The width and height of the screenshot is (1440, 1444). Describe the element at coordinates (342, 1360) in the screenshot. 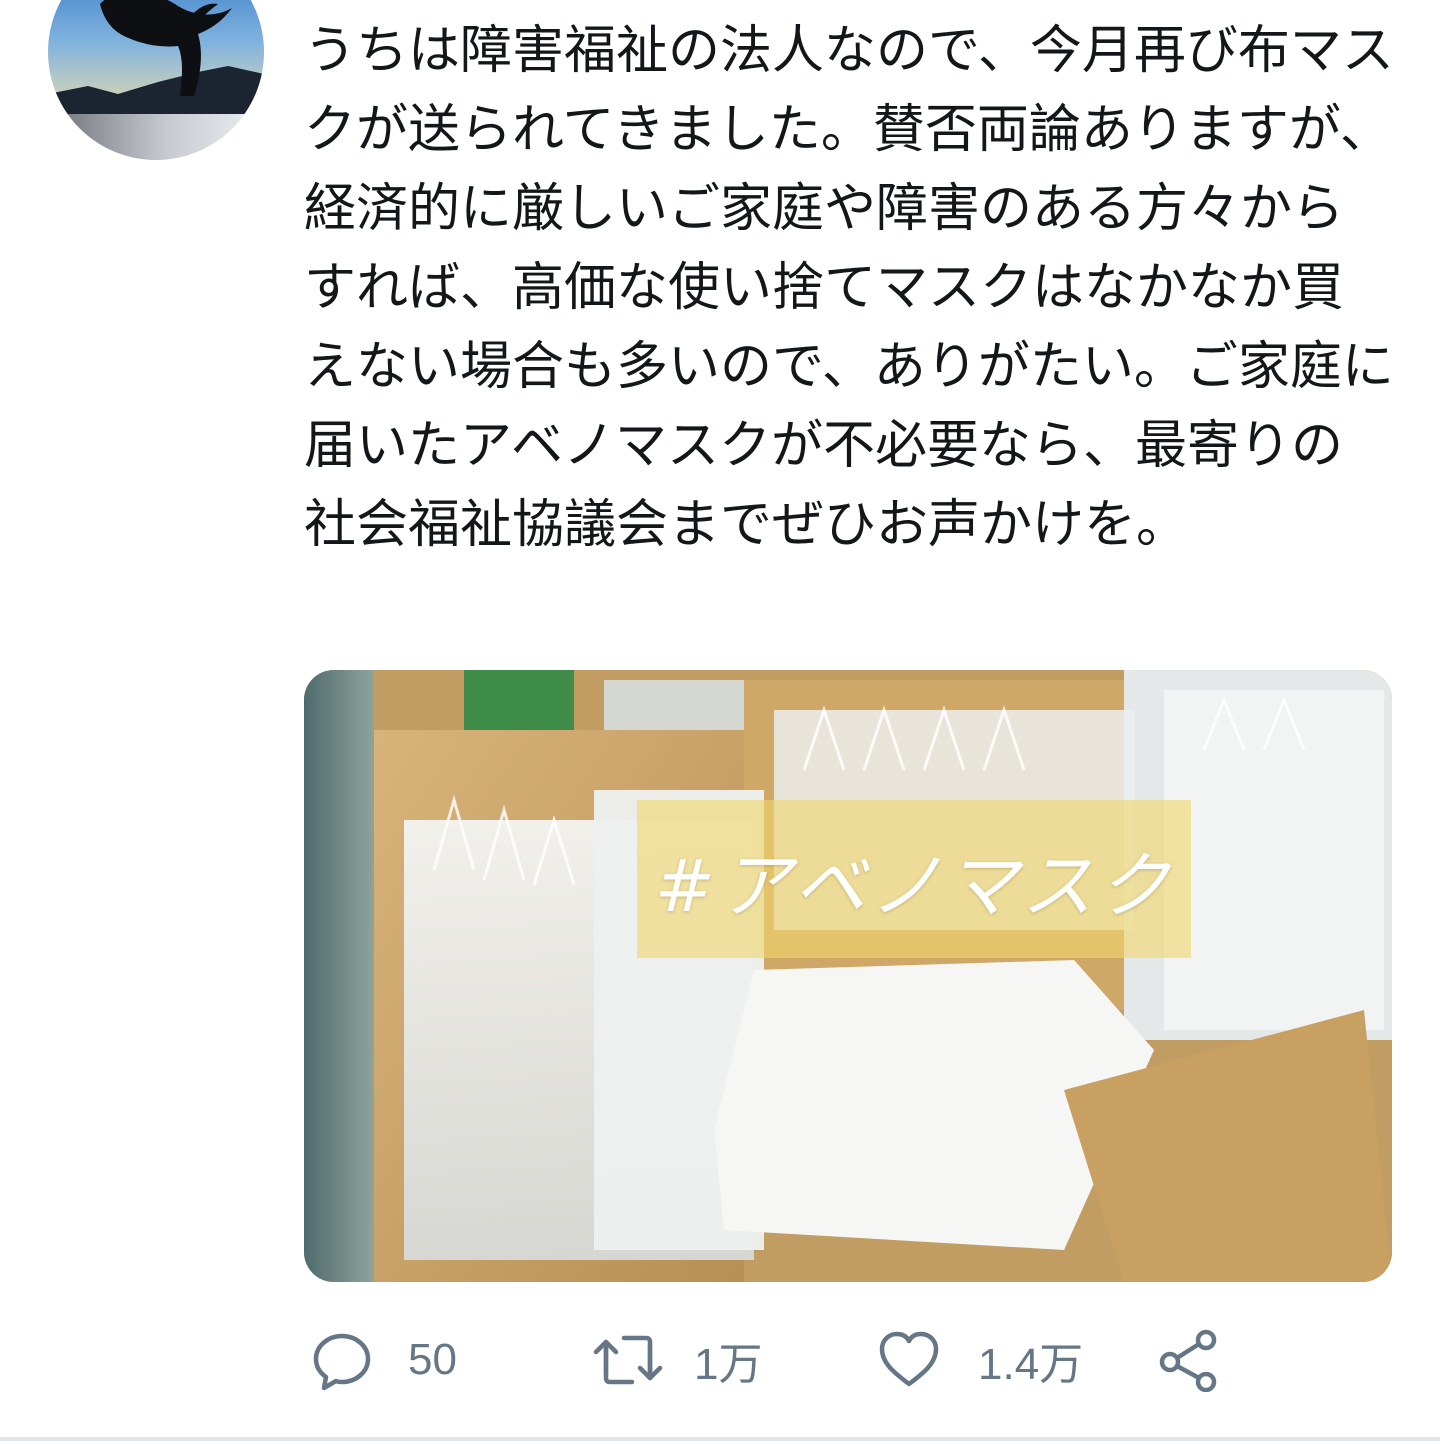

I see `reply-icon` at that location.